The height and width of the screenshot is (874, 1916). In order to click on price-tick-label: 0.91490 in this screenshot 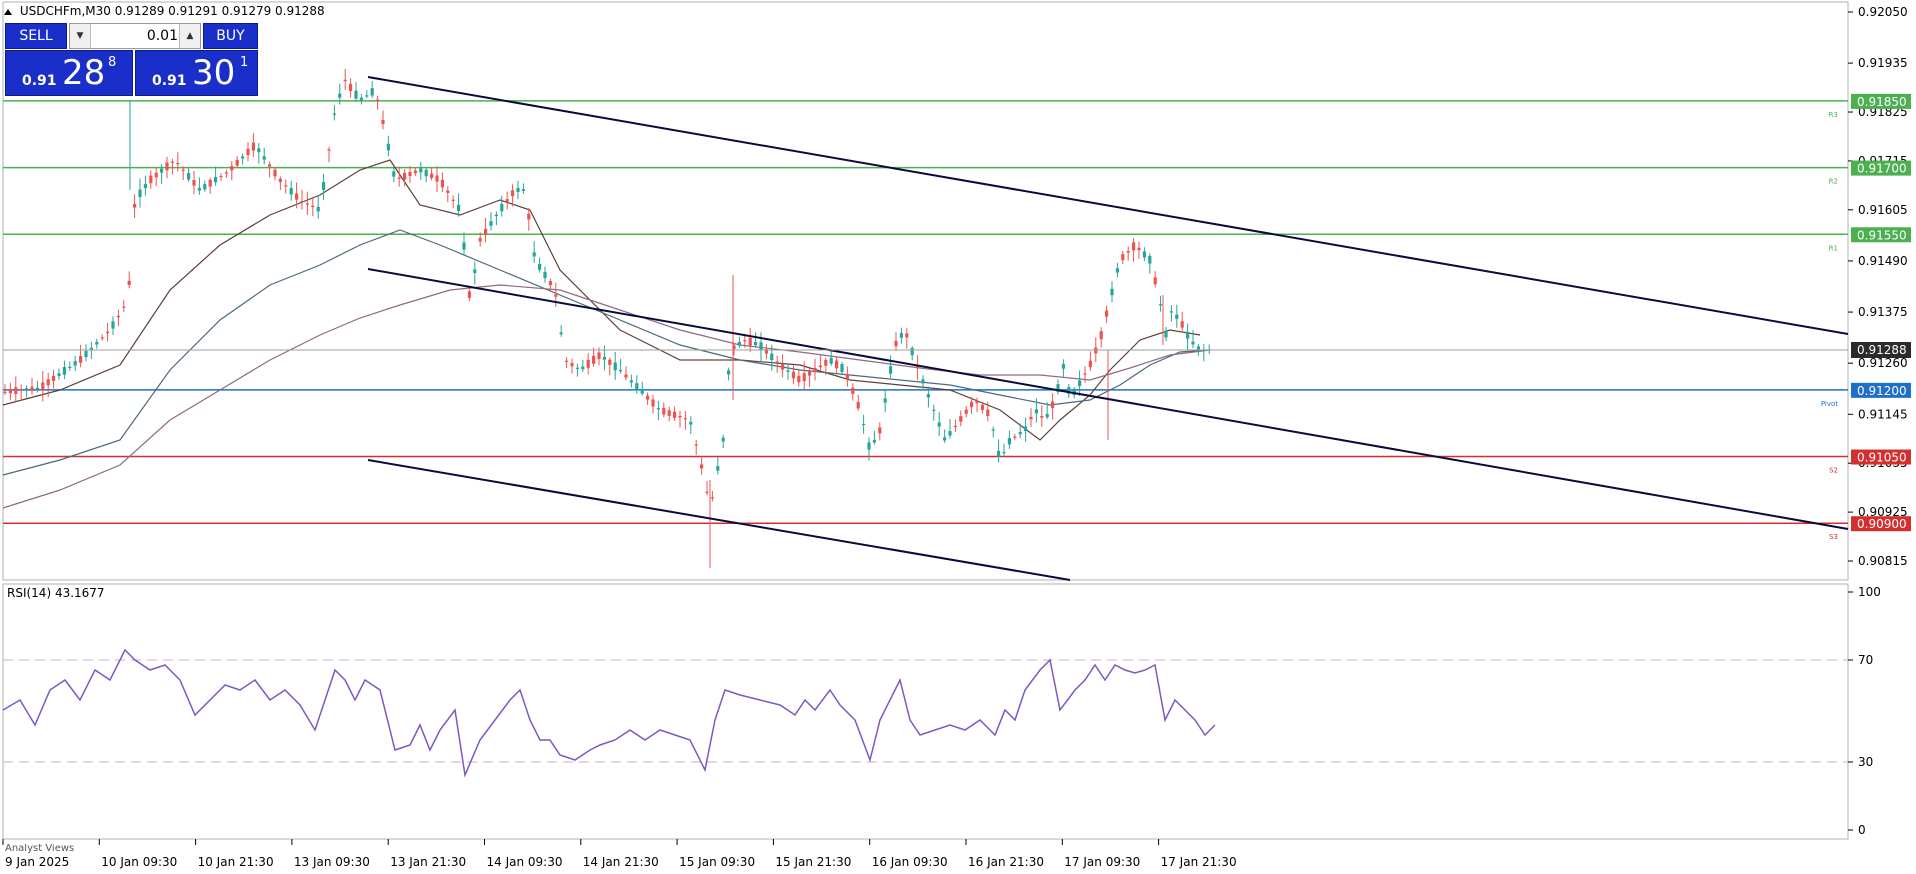, I will do `click(1883, 261)`.